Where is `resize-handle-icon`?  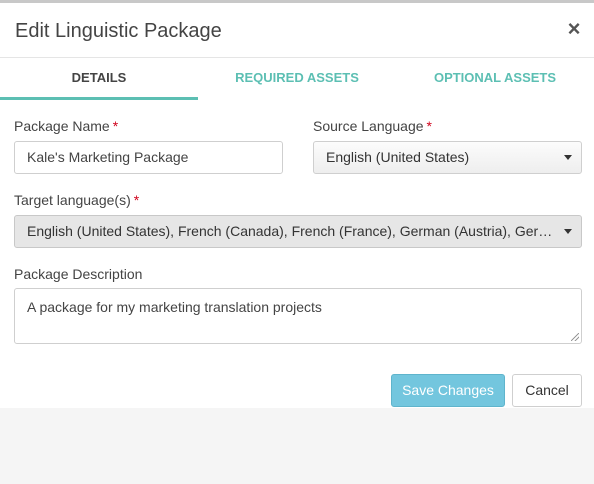 resize-handle-icon is located at coordinates (575, 337).